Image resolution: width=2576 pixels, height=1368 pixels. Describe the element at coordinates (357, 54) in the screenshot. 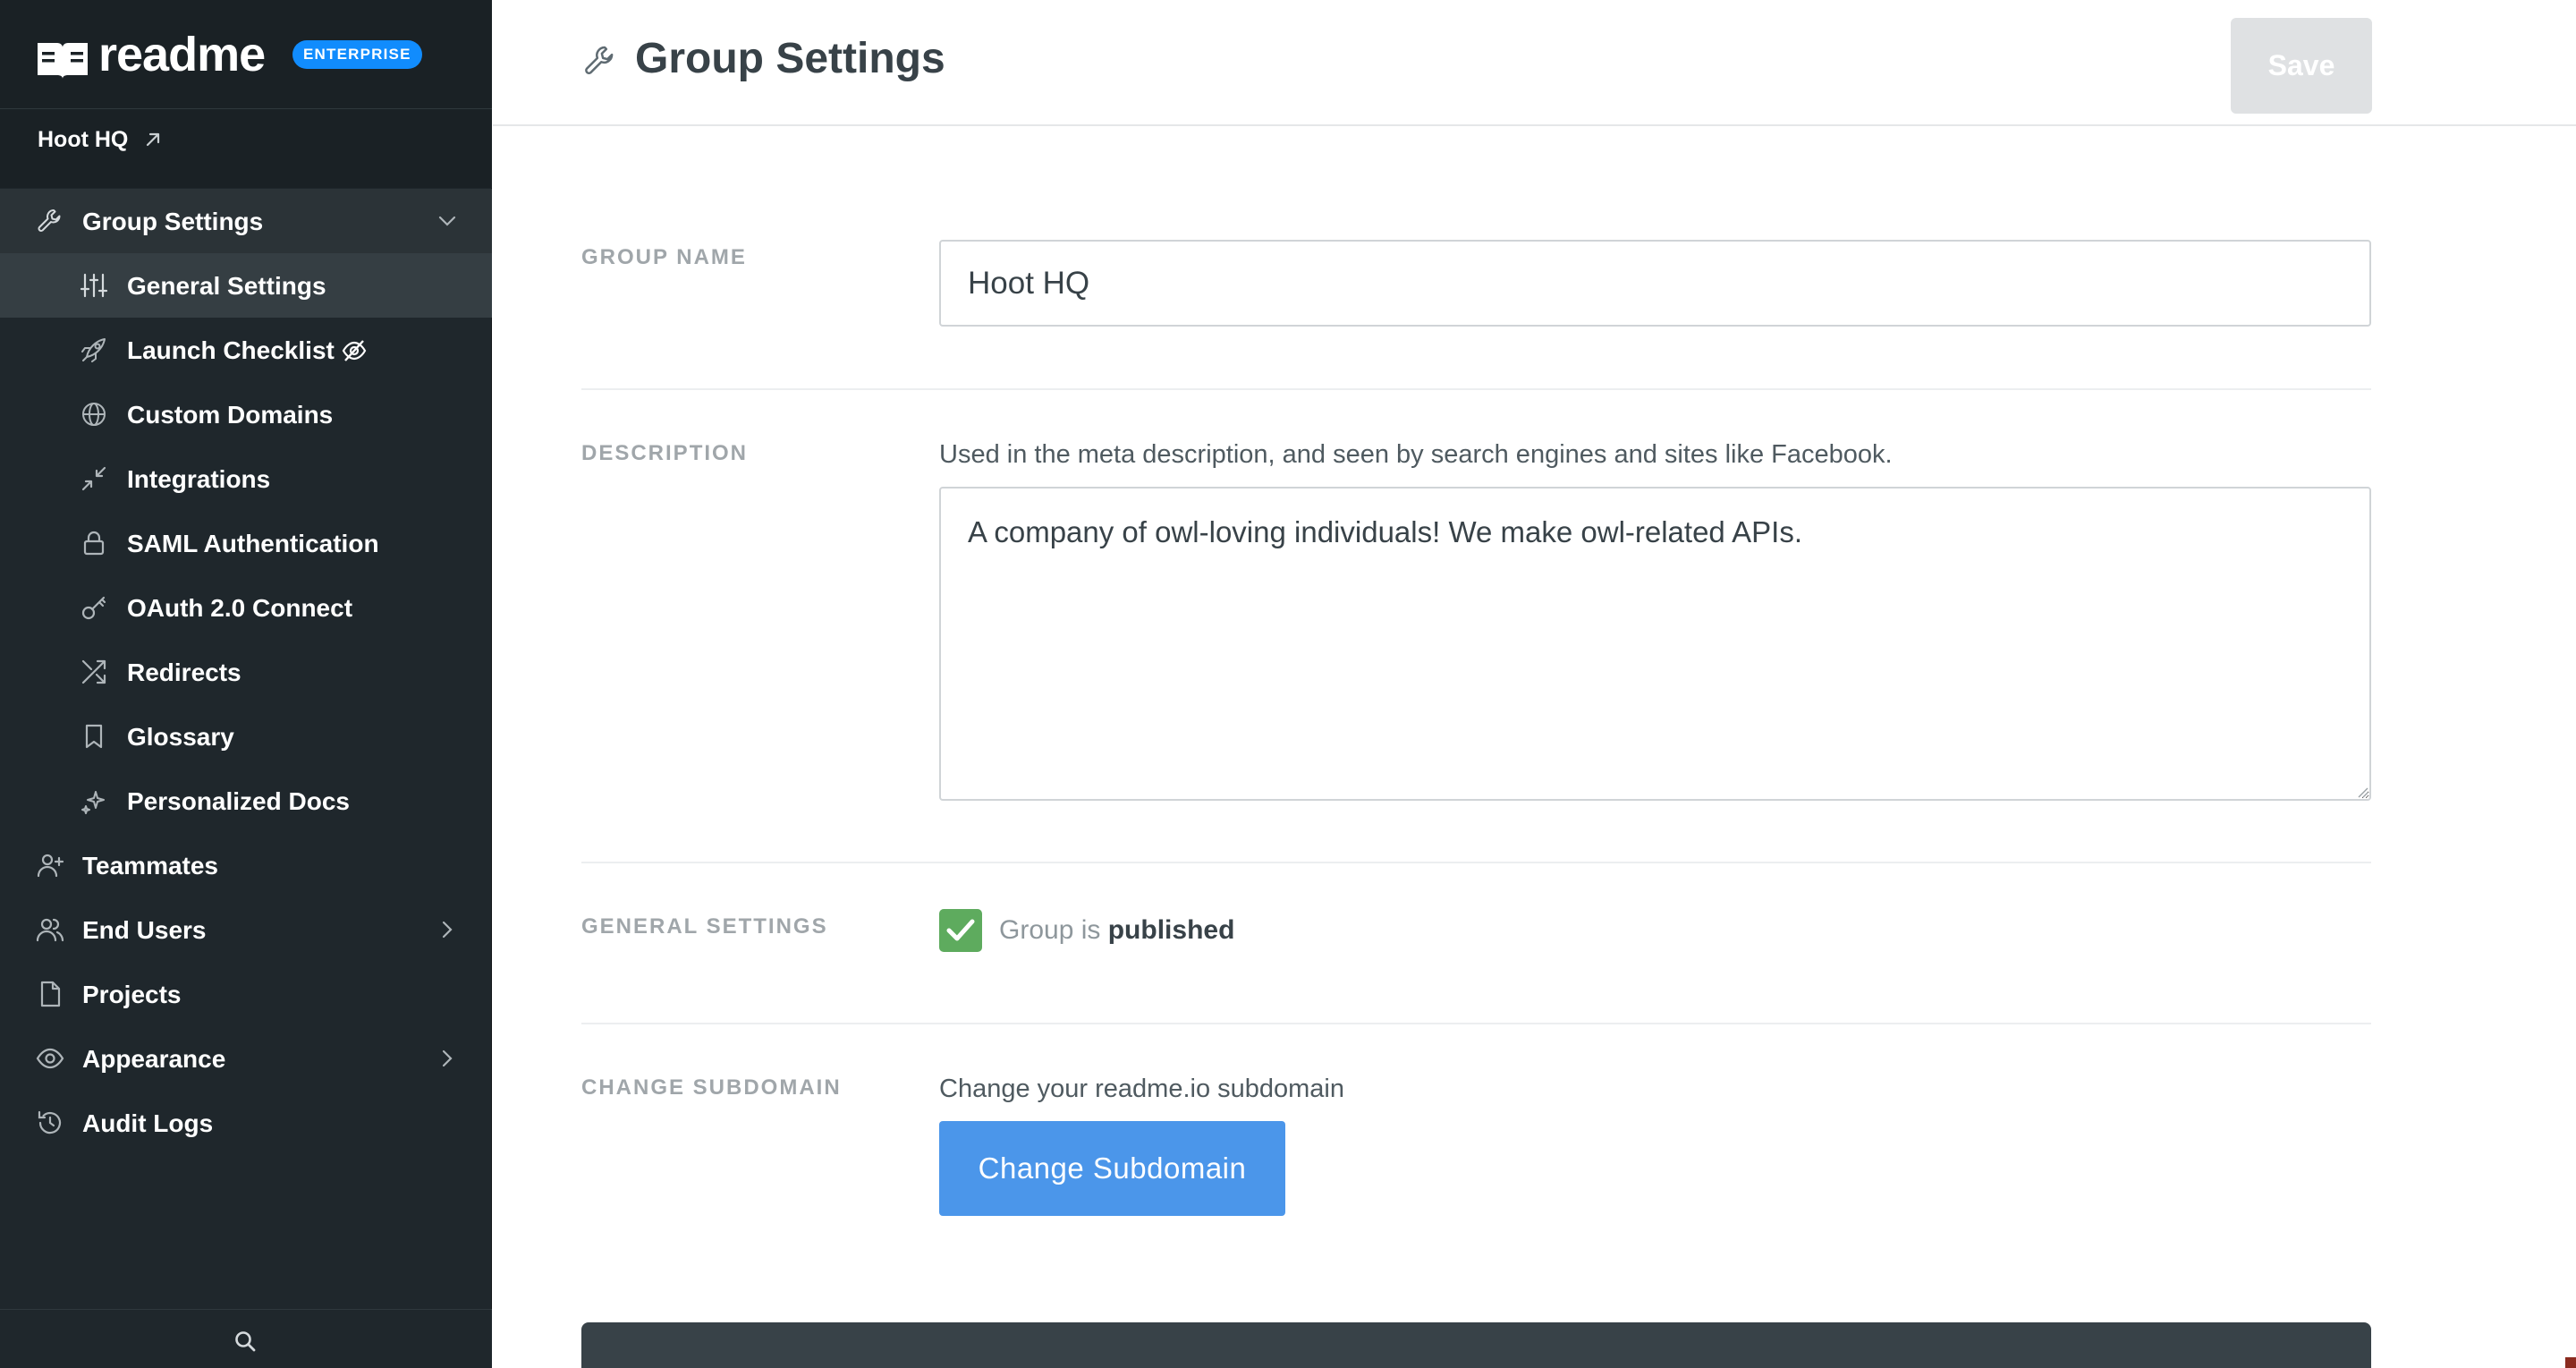

I see `enterprise-badge: ENTERPRISE` at that location.